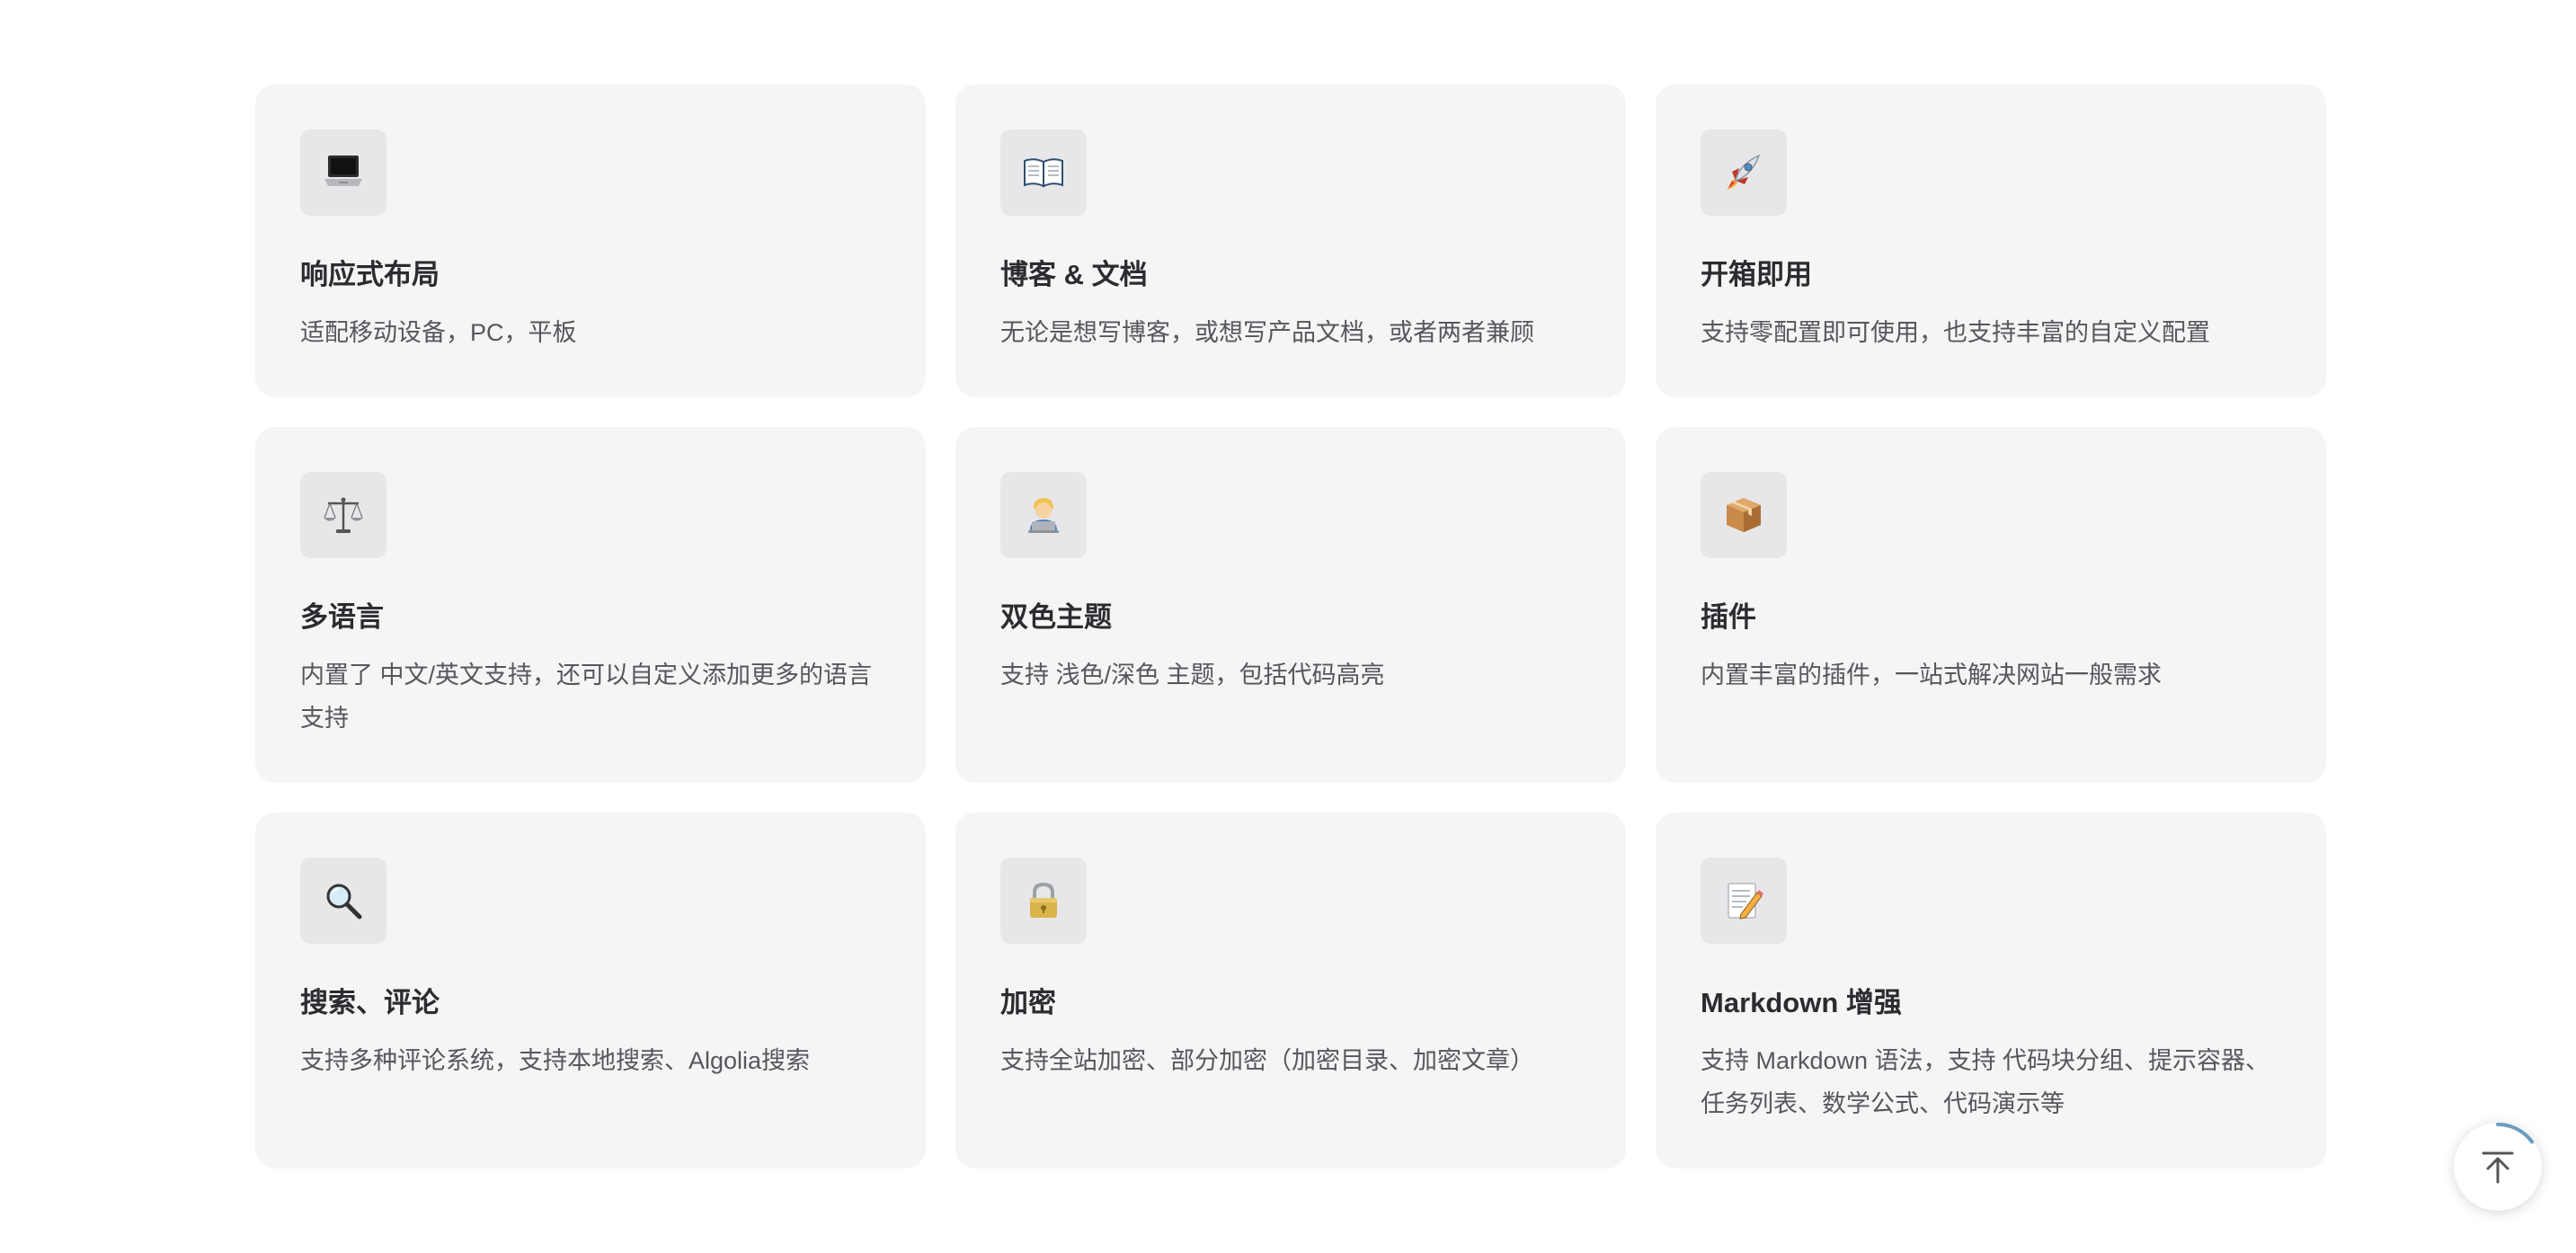 The width and height of the screenshot is (2576, 1253). What do you see at coordinates (342, 617) in the screenshot?
I see `feature-title: 多语言` at bounding box center [342, 617].